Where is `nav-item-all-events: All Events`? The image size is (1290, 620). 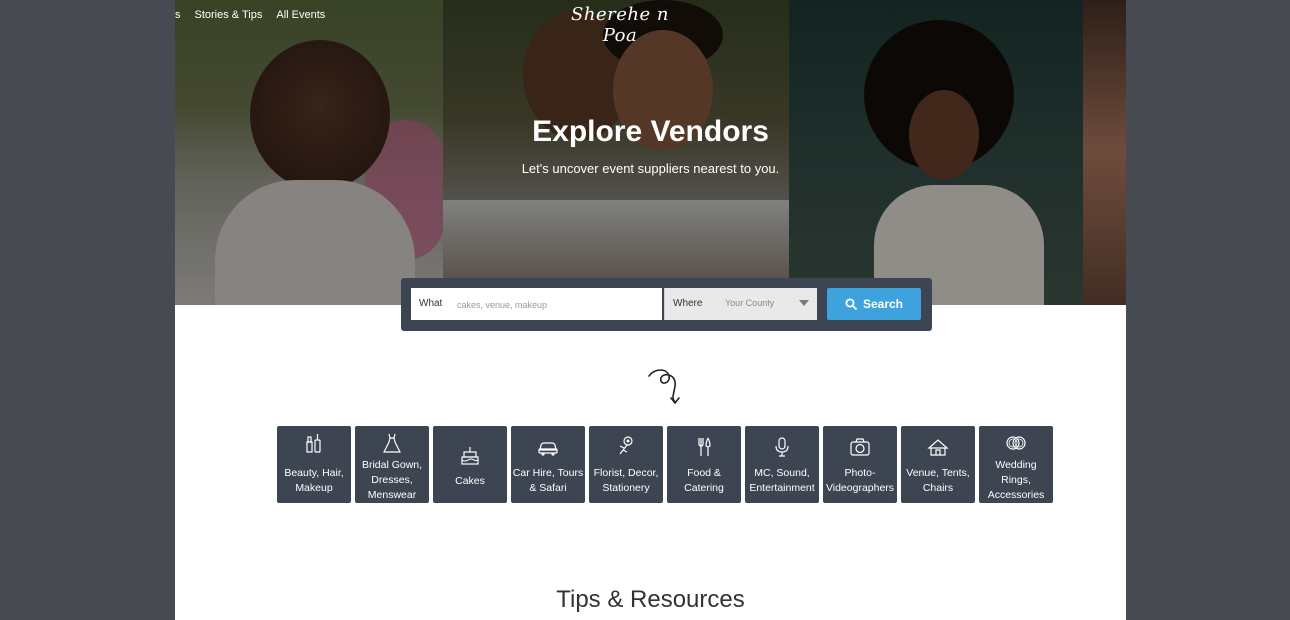 nav-item-all-events: All Events is located at coordinates (300, 15).